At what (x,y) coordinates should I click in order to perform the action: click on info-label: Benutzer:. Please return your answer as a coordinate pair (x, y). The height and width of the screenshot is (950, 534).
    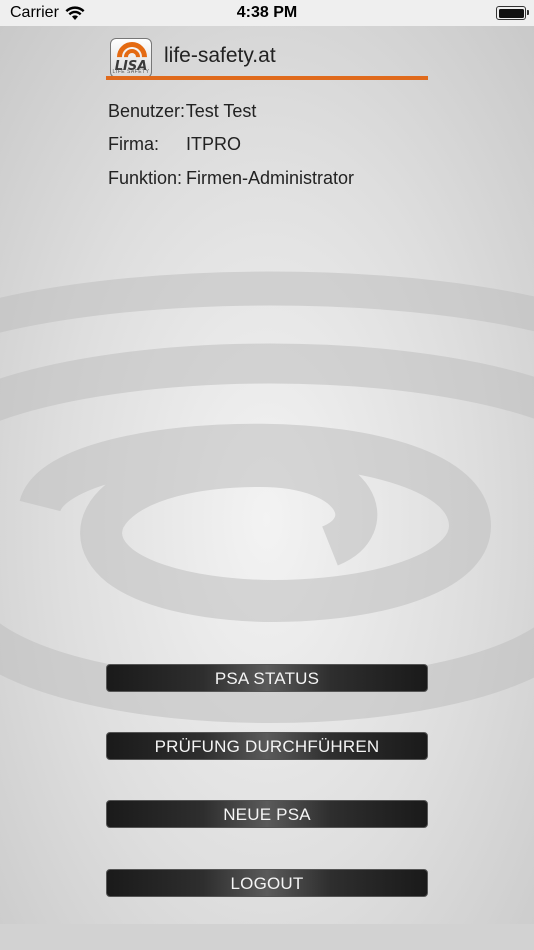
    Looking at the image, I should click on (147, 111).